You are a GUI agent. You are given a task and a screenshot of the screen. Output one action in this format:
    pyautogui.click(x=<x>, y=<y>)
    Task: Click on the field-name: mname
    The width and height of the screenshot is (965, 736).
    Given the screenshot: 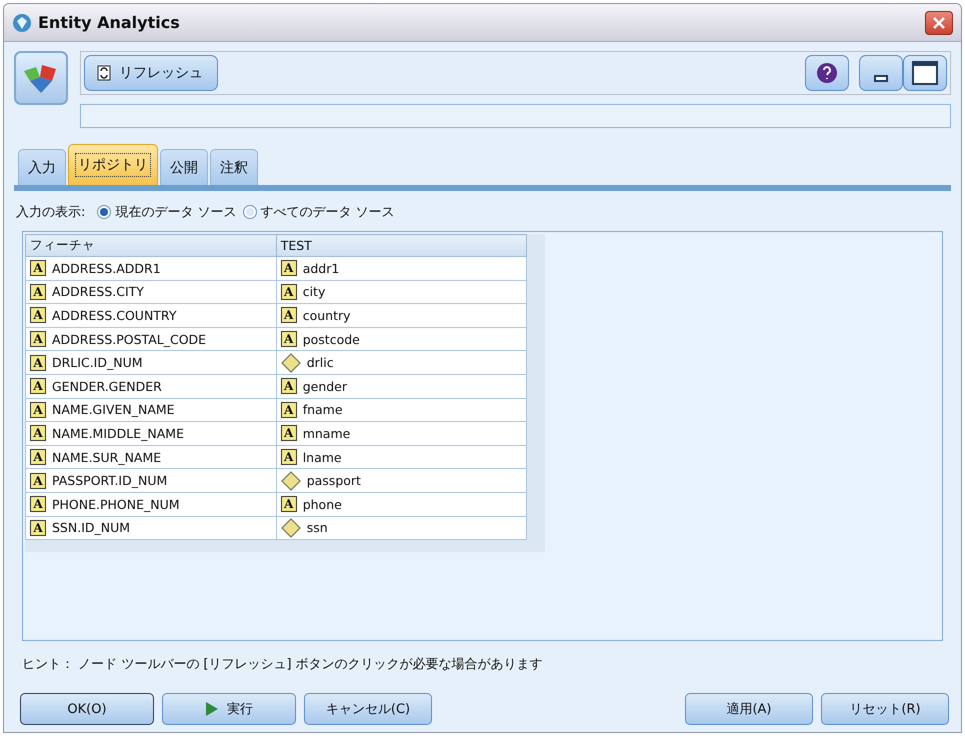 What is the action you would take?
    pyautogui.click(x=326, y=433)
    